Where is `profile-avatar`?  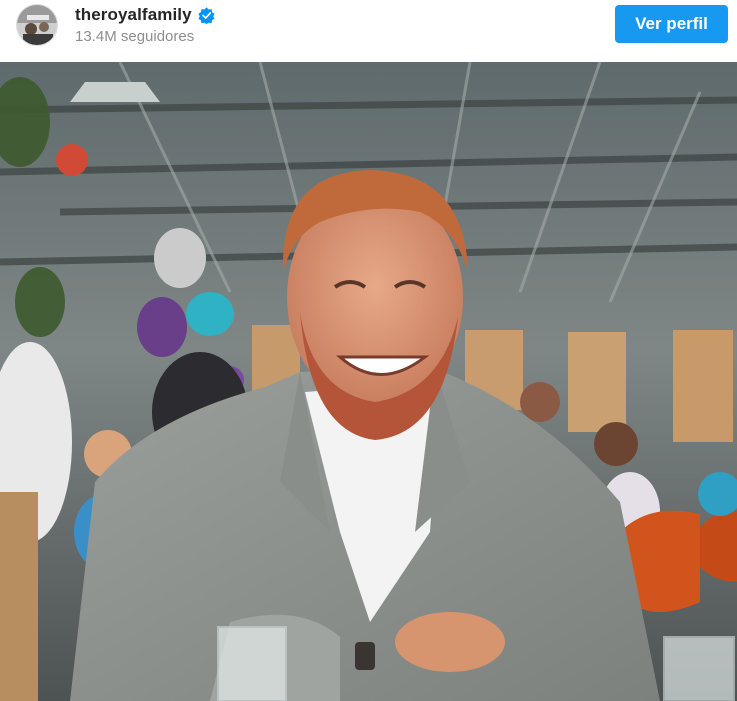
profile-avatar is located at coordinates (37, 25).